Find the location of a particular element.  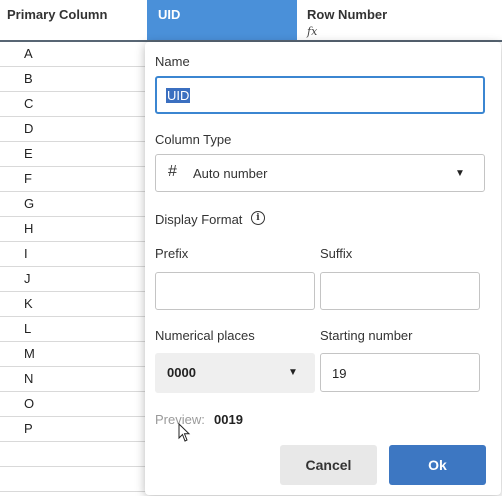

preview-value: 0019 is located at coordinates (228, 419).